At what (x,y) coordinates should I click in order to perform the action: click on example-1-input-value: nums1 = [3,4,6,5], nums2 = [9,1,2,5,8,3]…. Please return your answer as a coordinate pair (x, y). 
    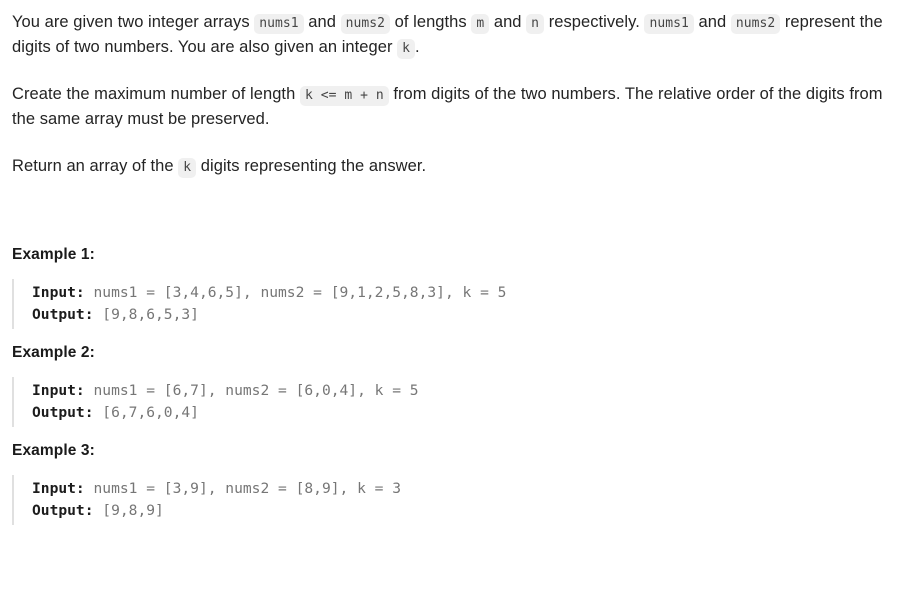
    Looking at the image, I should click on (295, 292).